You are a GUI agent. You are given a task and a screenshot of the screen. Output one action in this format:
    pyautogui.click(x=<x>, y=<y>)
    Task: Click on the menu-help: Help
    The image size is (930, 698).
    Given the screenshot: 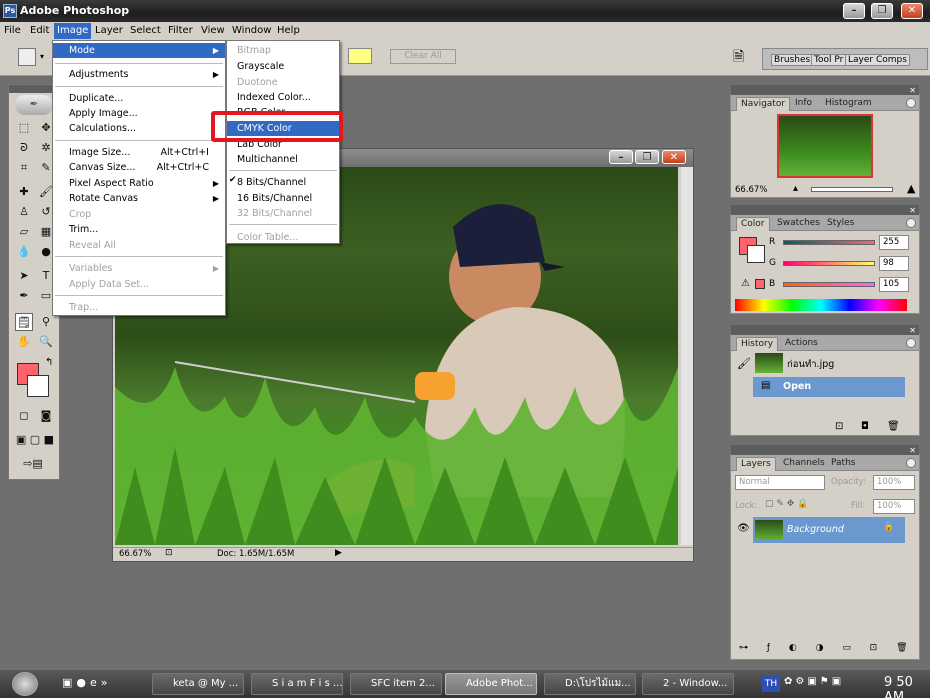 What is the action you would take?
    pyautogui.click(x=288, y=30)
    